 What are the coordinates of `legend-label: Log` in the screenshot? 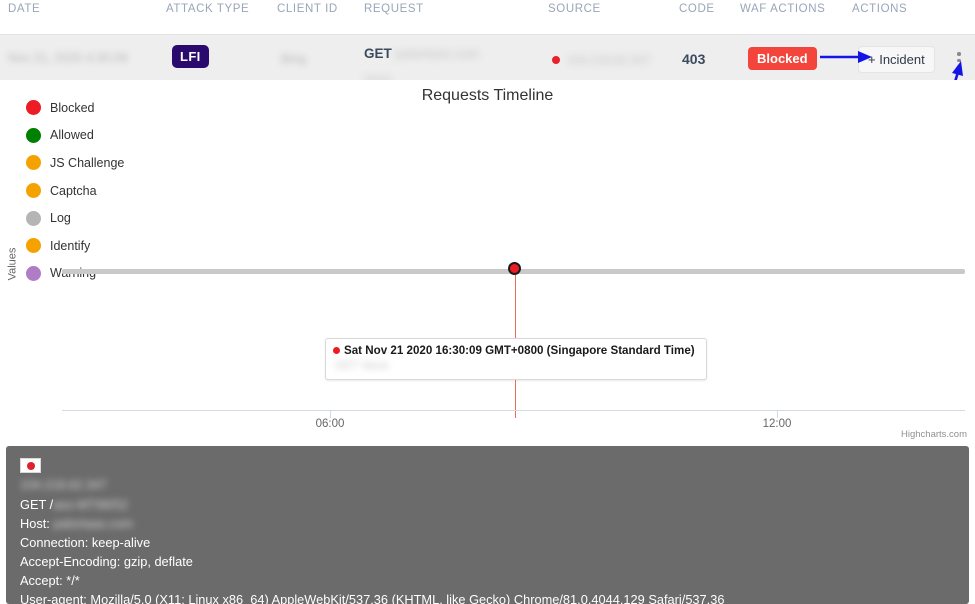 It's located at (60, 218).